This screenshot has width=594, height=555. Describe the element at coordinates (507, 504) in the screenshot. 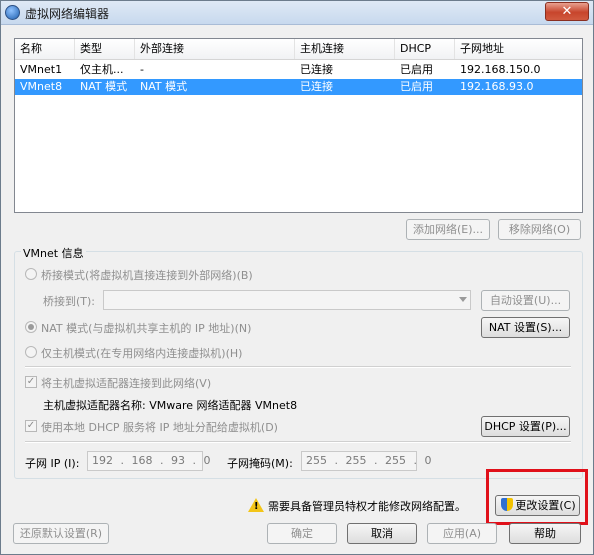

I see `admin-shield-icon` at that location.